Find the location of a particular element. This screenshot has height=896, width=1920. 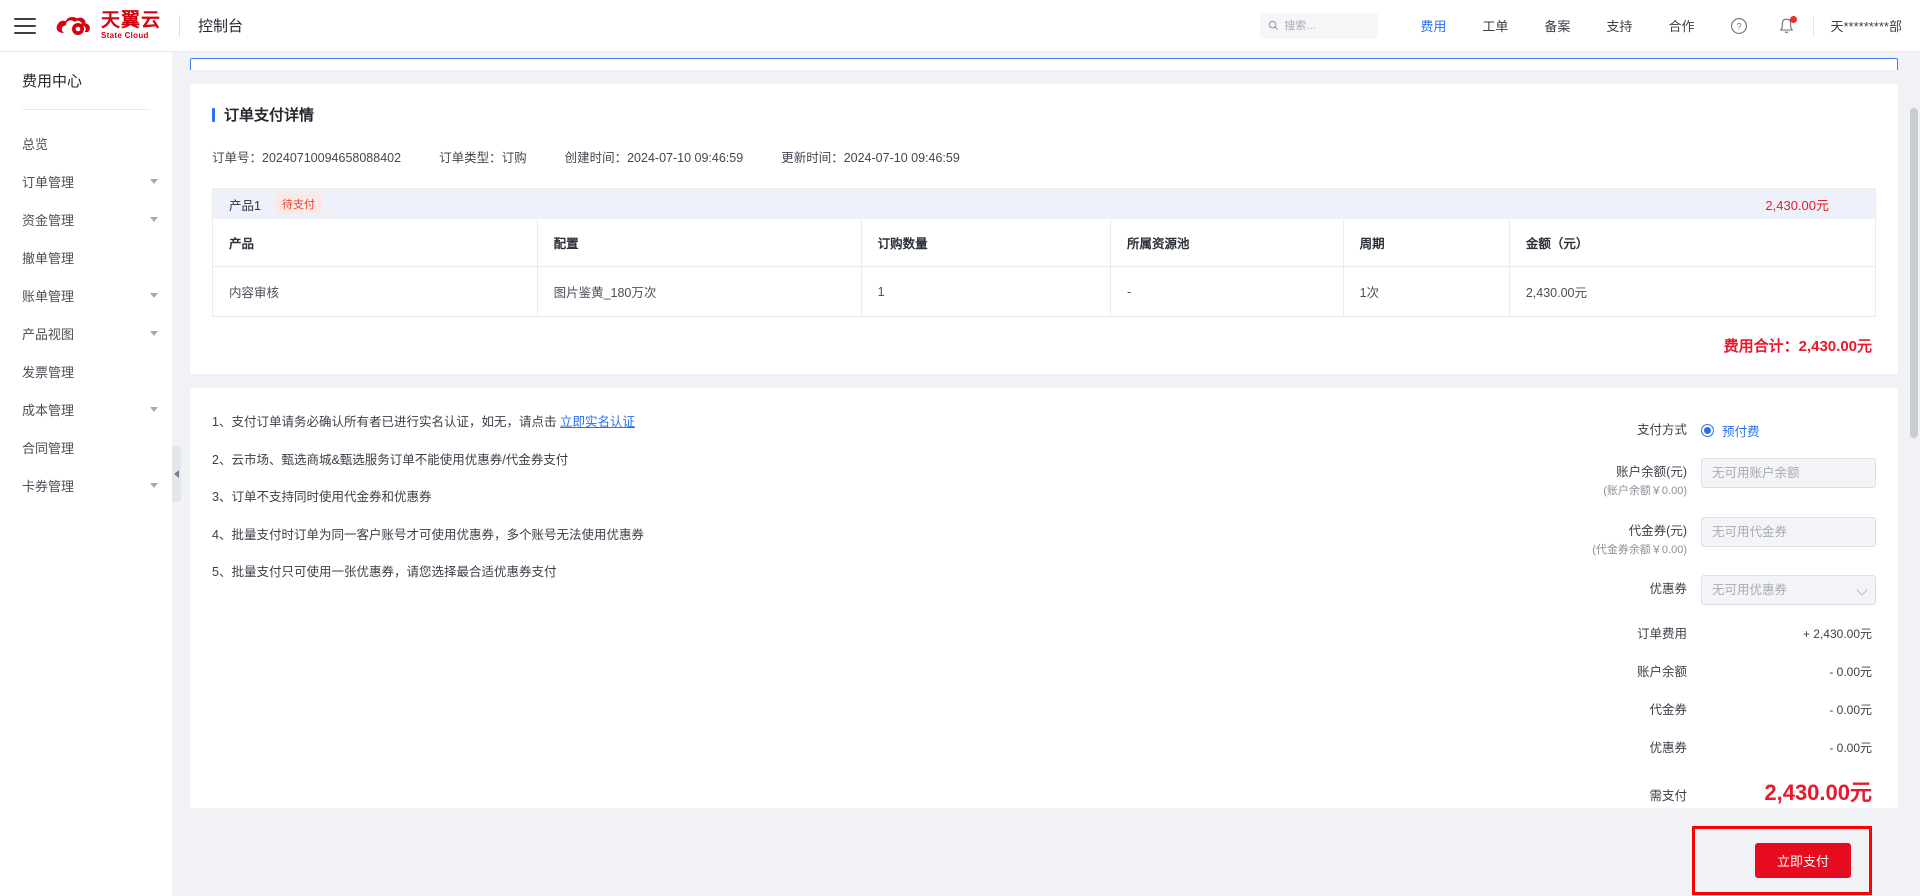

page-title: 订单支付详情 is located at coordinates (1044, 114).